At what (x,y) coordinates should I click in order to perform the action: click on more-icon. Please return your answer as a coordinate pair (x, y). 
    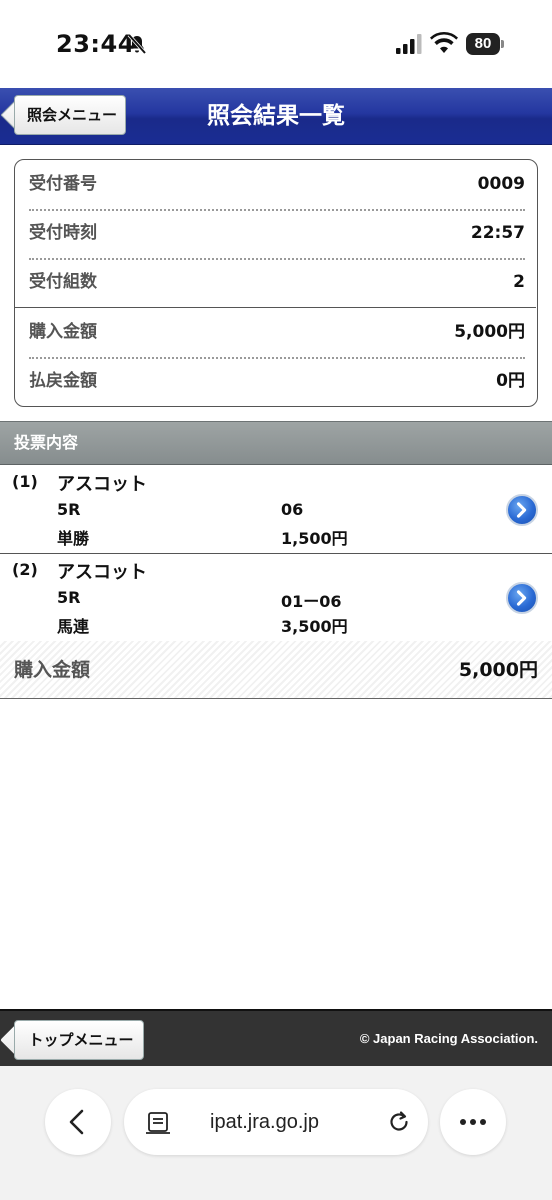
    Looking at the image, I should click on (473, 1122).